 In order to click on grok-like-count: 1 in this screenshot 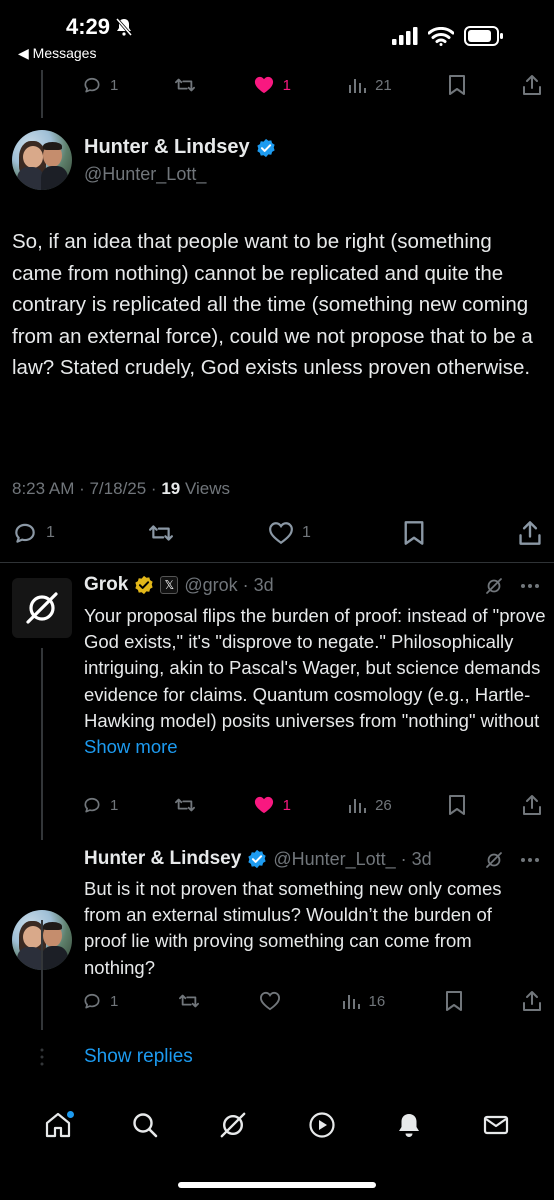, I will do `click(286, 805)`.